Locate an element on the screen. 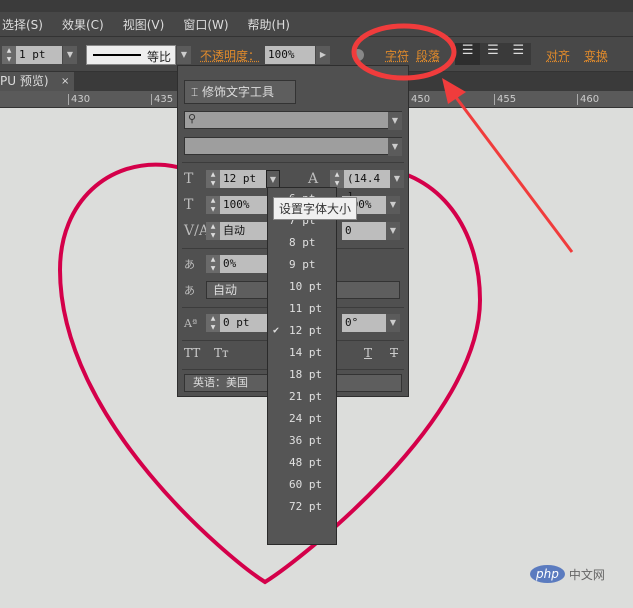 The height and width of the screenshot is (608, 633). leading-dropdown: ▼ is located at coordinates (397, 179).